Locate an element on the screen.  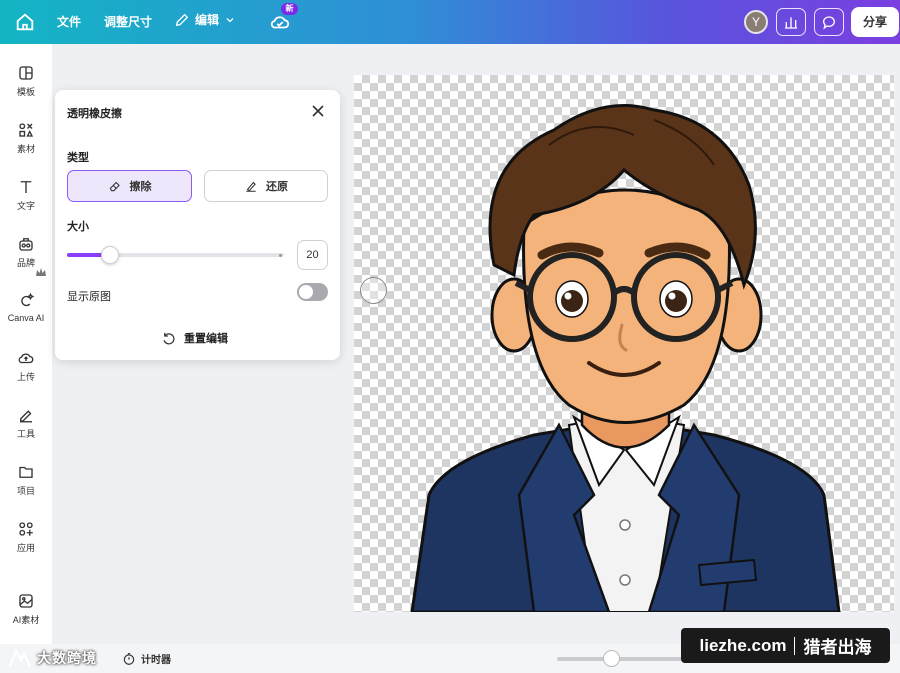
size-label: 大小 is located at coordinates (78, 227).